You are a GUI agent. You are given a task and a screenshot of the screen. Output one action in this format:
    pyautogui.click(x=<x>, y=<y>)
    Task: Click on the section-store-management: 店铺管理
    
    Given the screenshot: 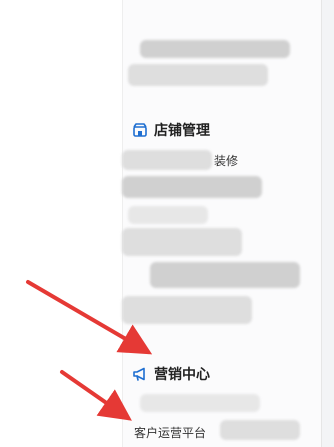 What is the action you would take?
    pyautogui.click(x=171, y=130)
    